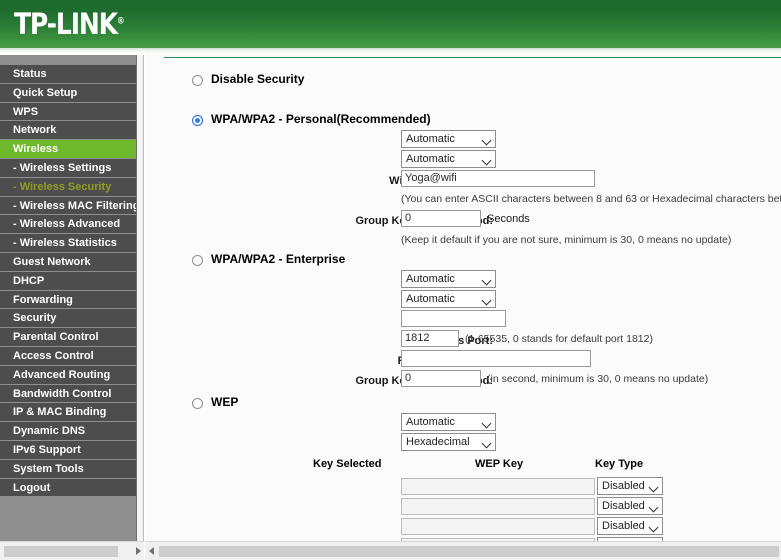  What do you see at coordinates (68, 375) in the screenshot?
I see `sidebar-item-advanced-routing: Advanced Routing` at bounding box center [68, 375].